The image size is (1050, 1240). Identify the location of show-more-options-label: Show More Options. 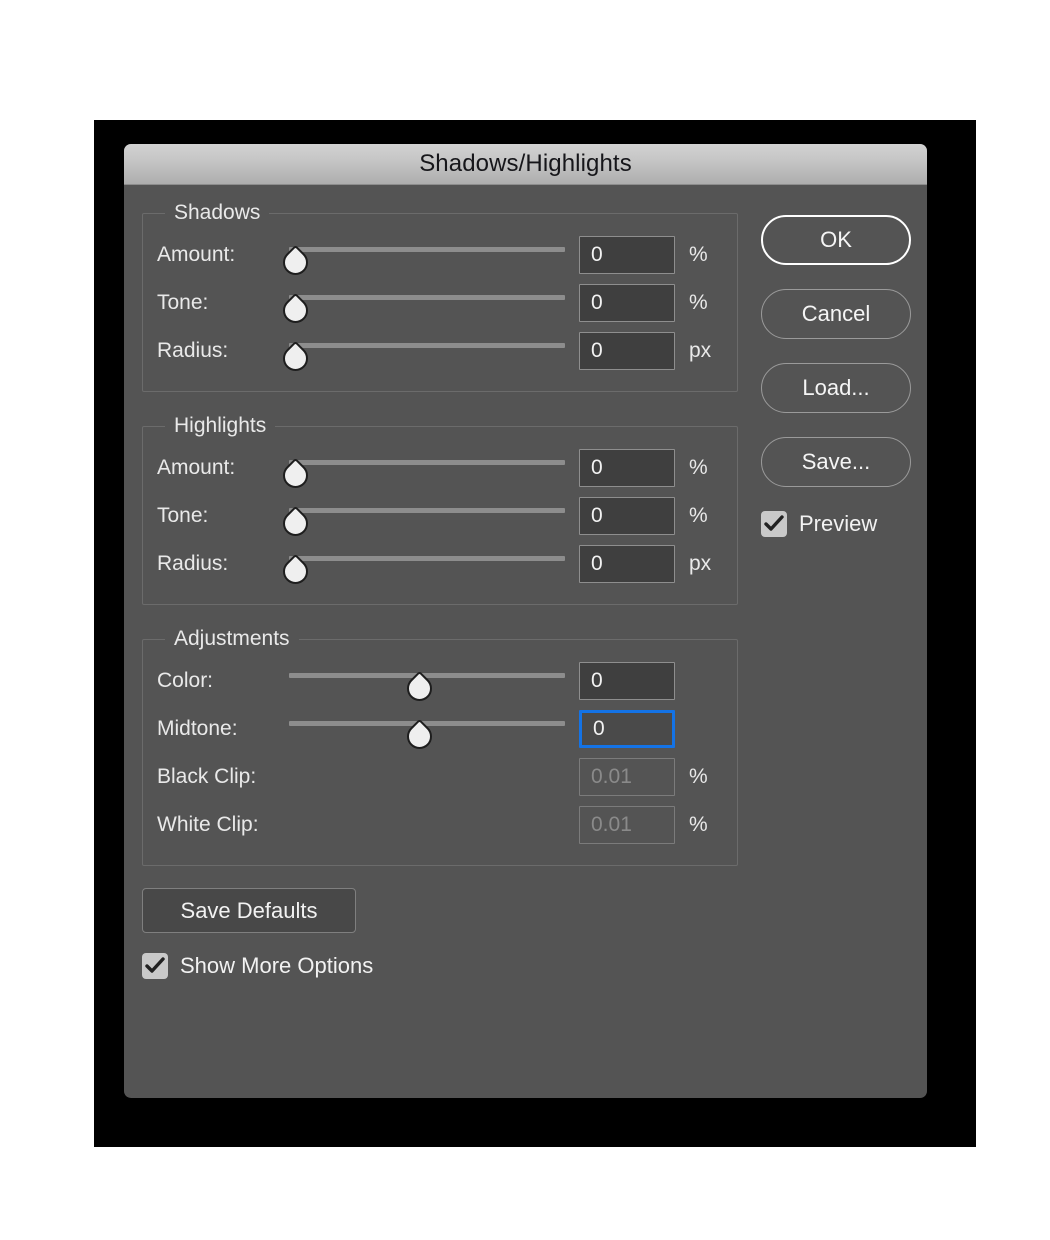
(277, 965).